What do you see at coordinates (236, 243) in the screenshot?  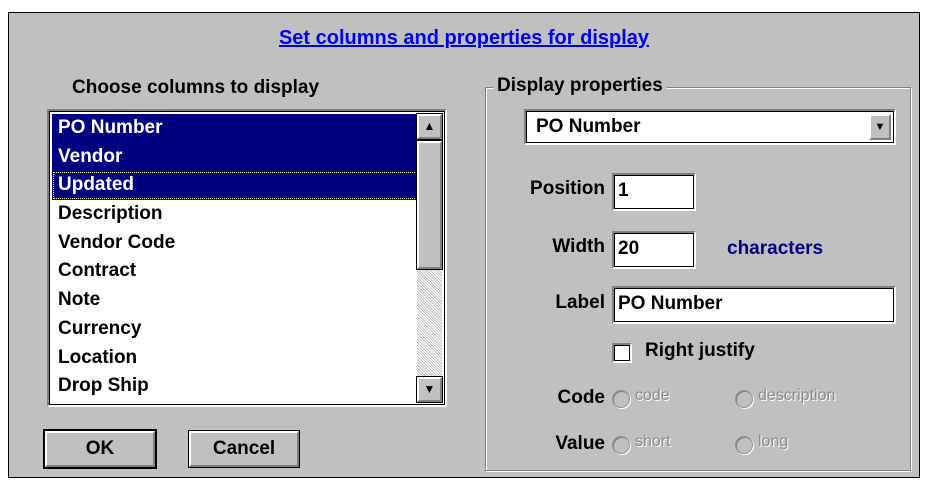 I see `list-item: Vendor Code` at bounding box center [236, 243].